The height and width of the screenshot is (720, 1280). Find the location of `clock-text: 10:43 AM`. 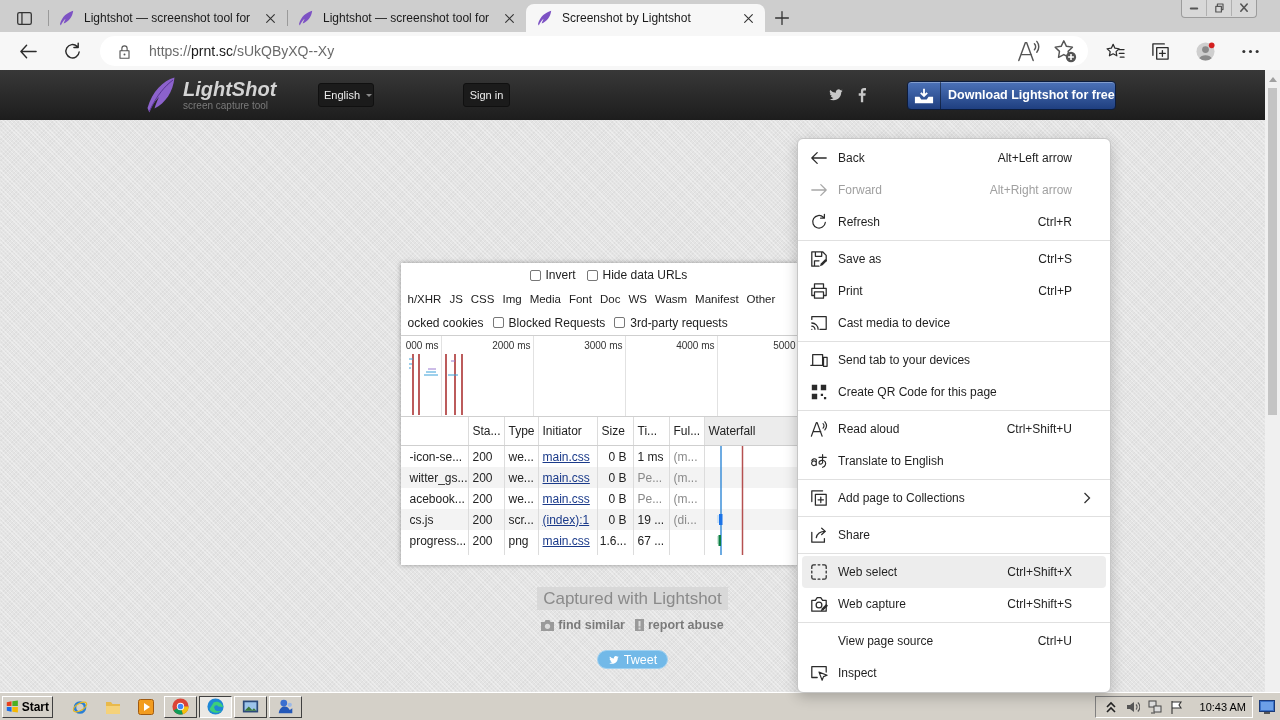

clock-text: 10:43 AM is located at coordinates (1222, 706).